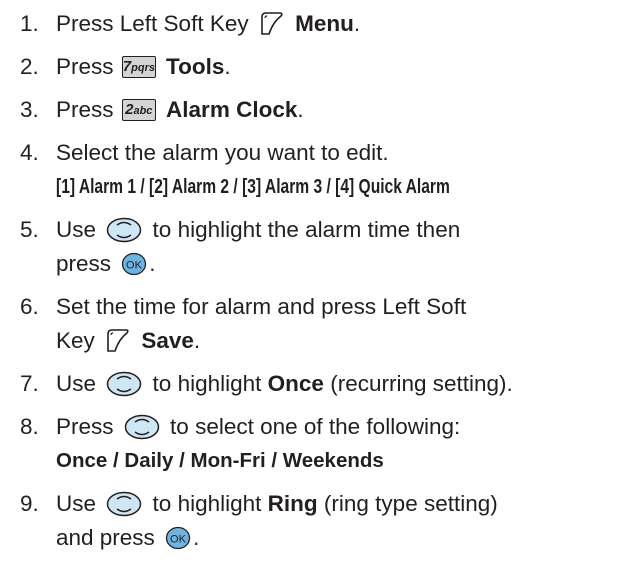  Describe the element at coordinates (138, 110) in the screenshot. I see `key-2-icon: 2abc` at that location.